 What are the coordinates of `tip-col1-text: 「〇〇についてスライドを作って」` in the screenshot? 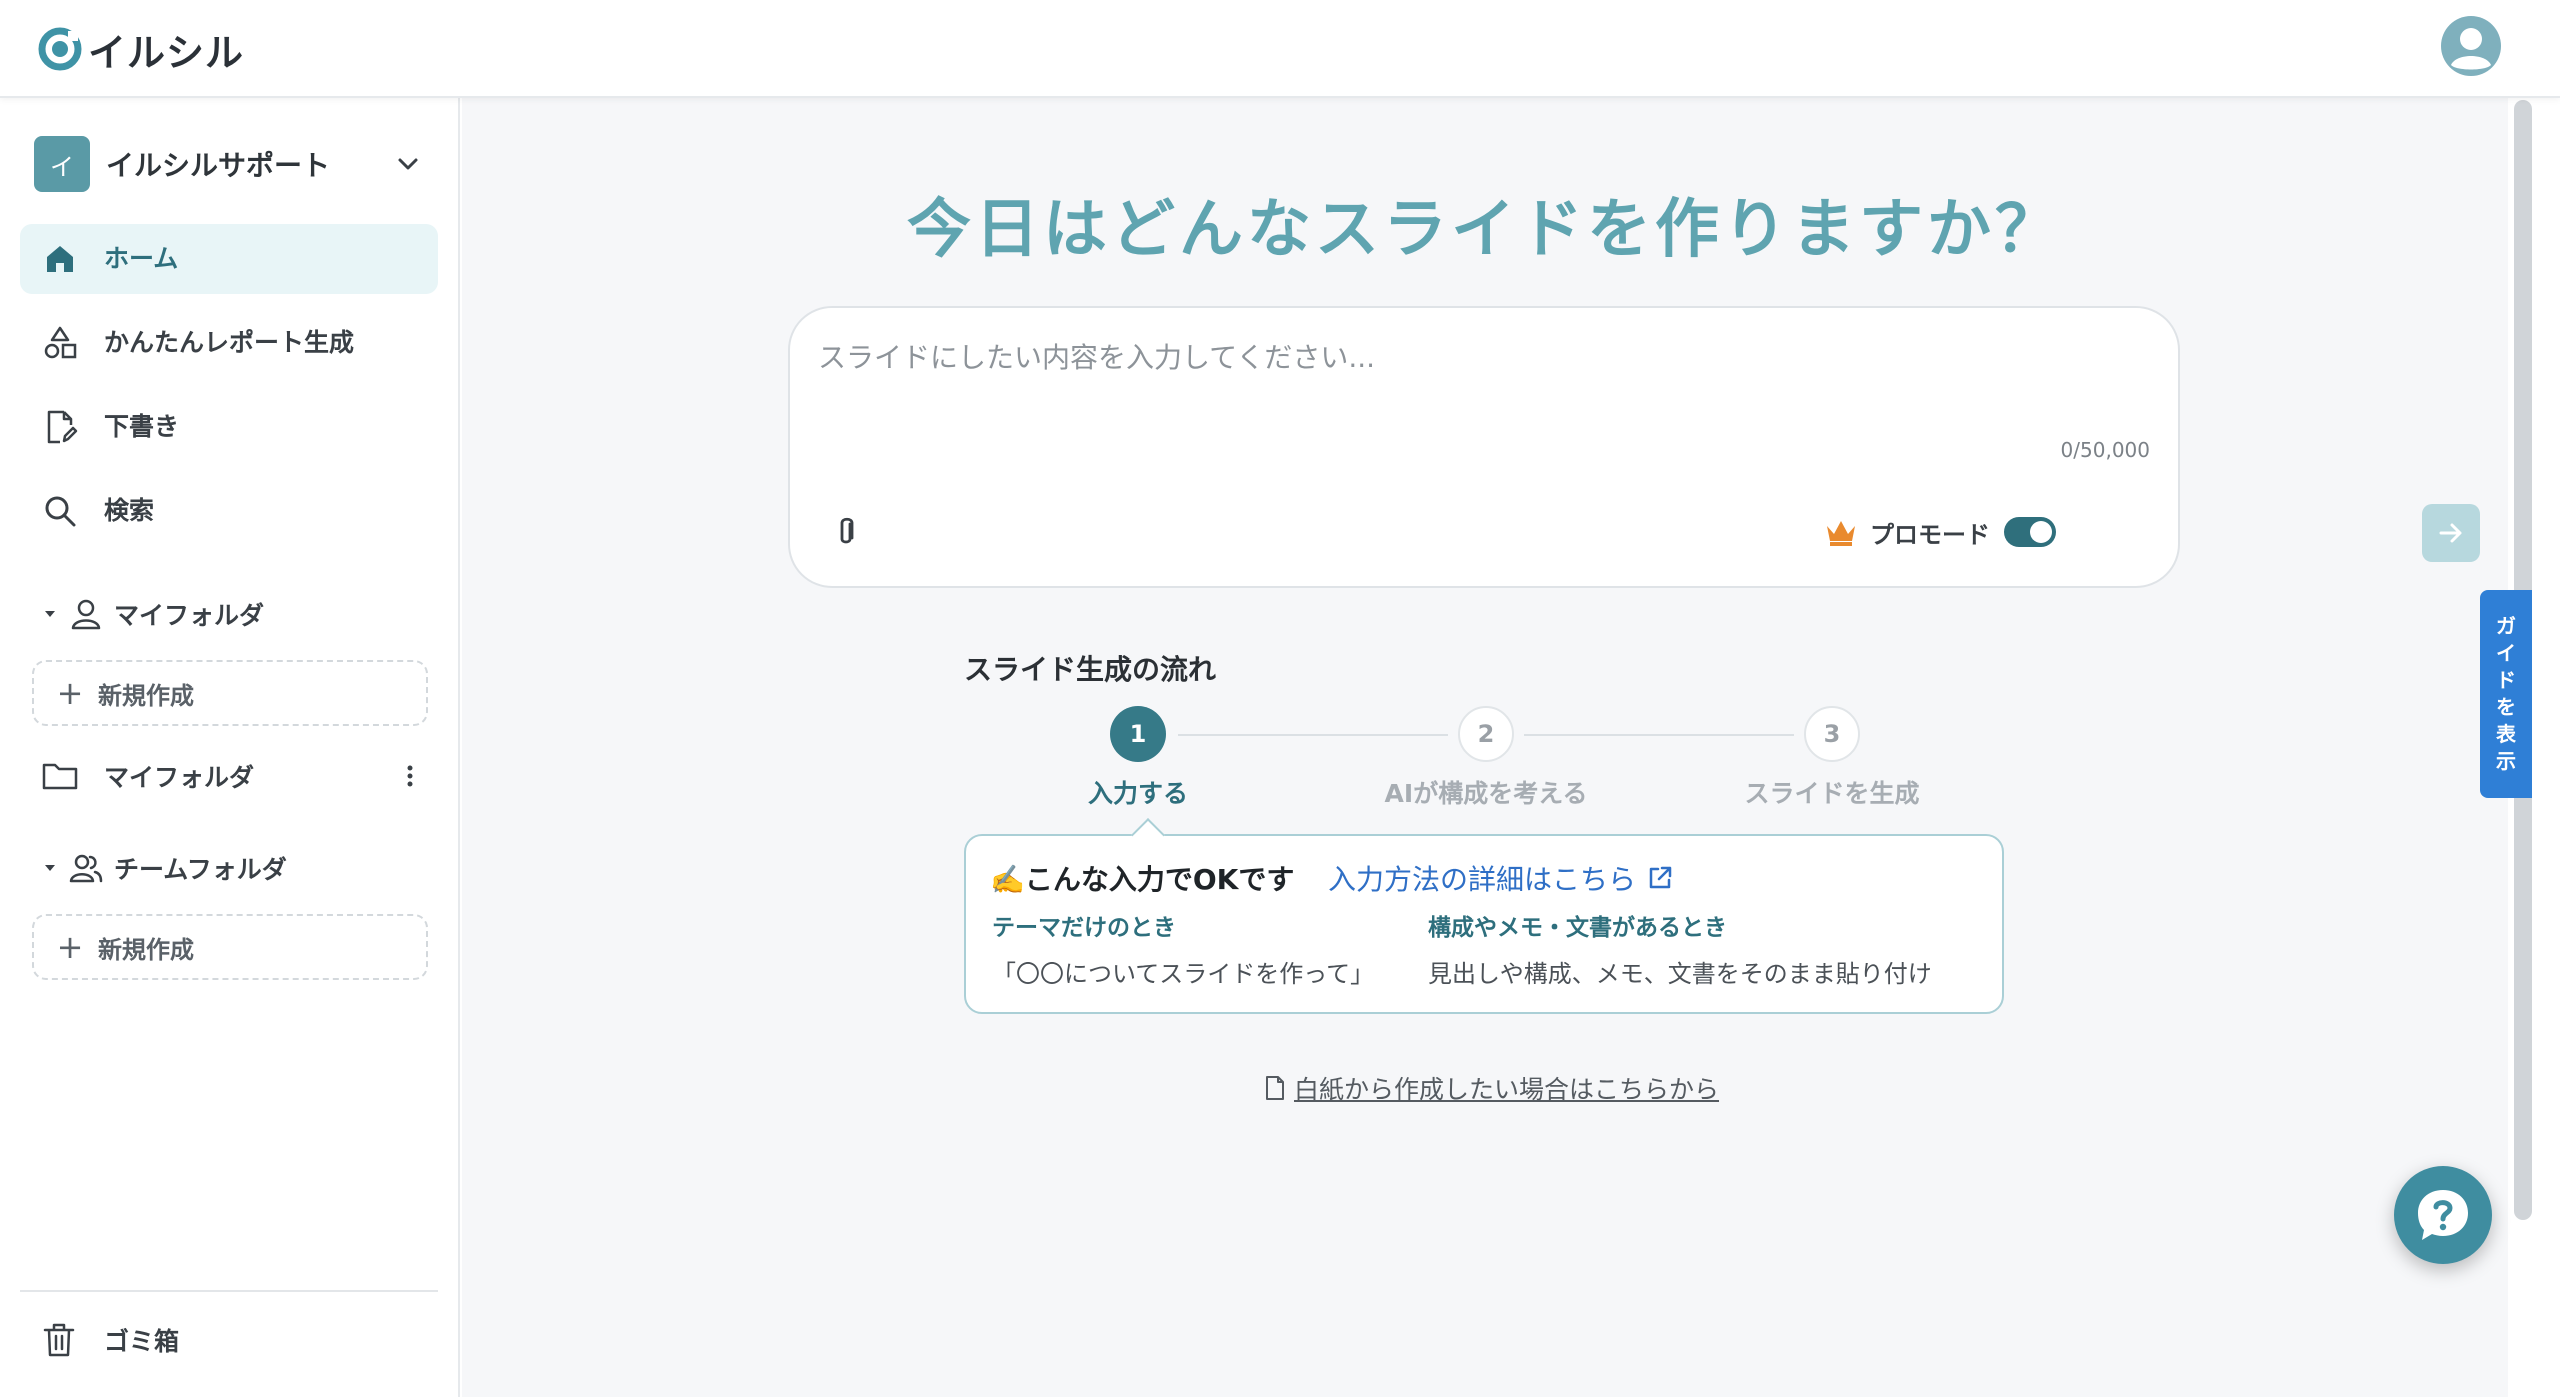 It's located at (1183, 974).